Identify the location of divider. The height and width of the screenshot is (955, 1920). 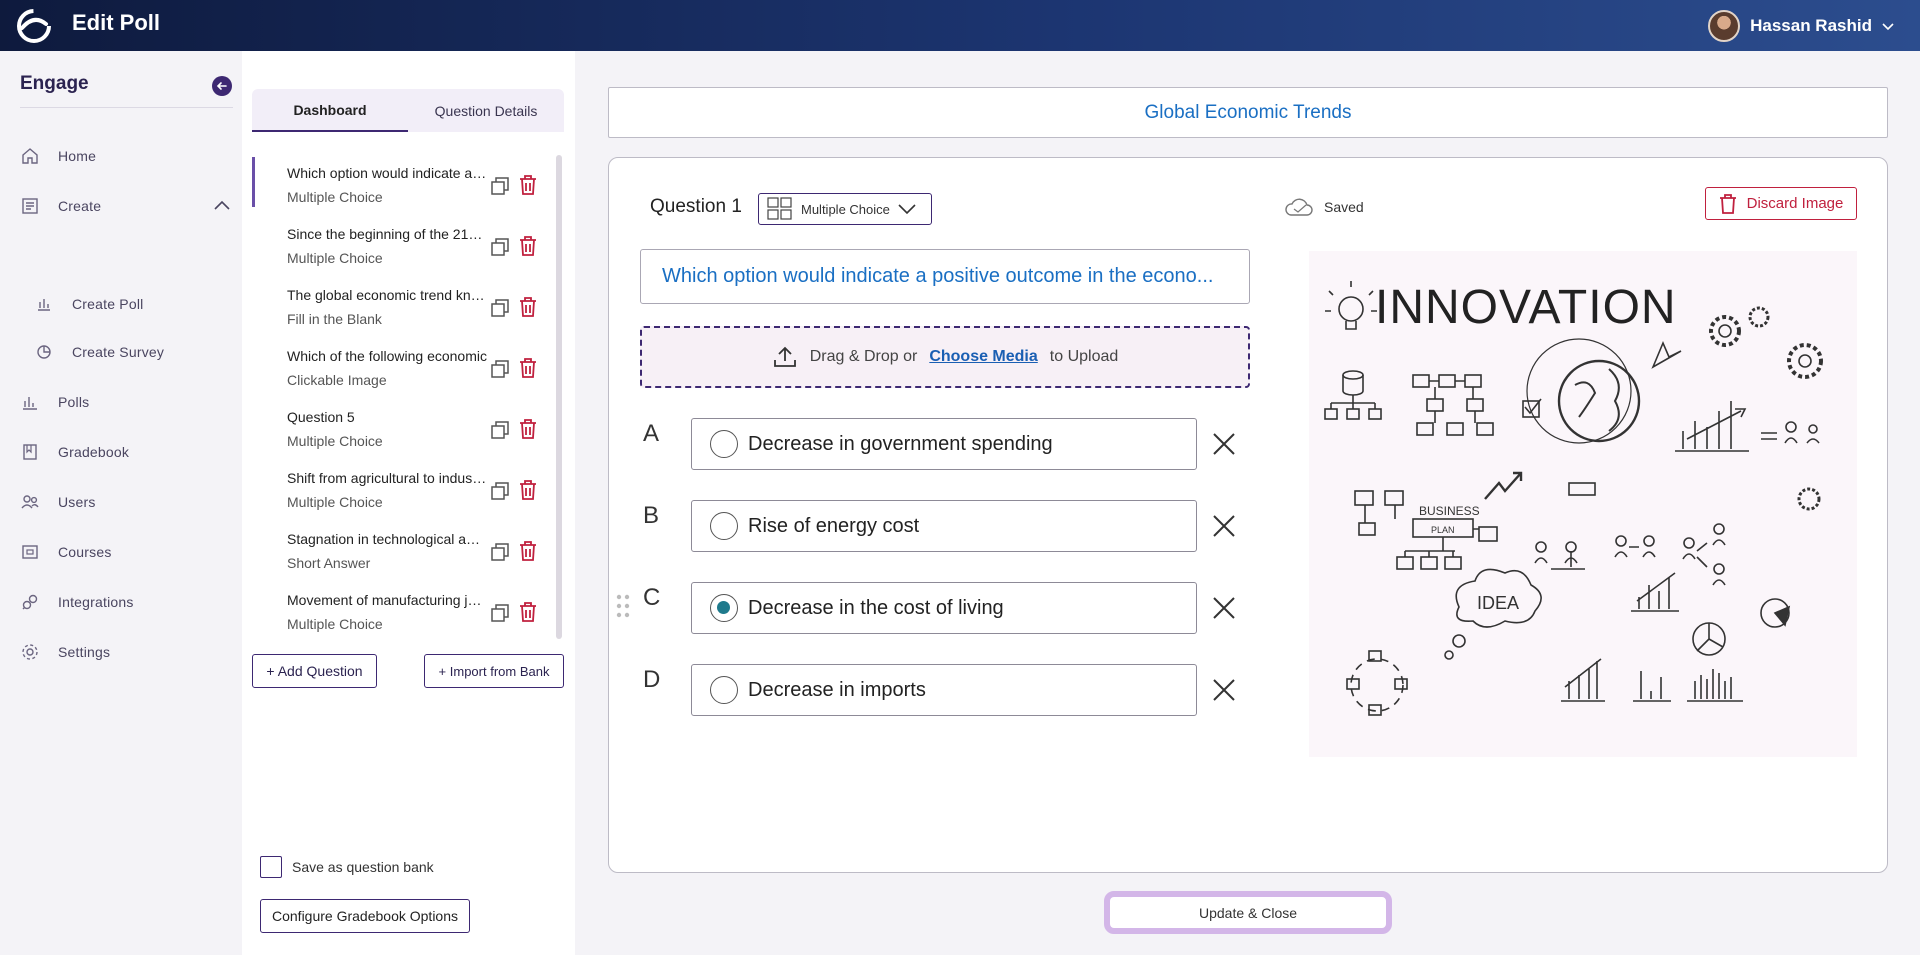
(126, 107).